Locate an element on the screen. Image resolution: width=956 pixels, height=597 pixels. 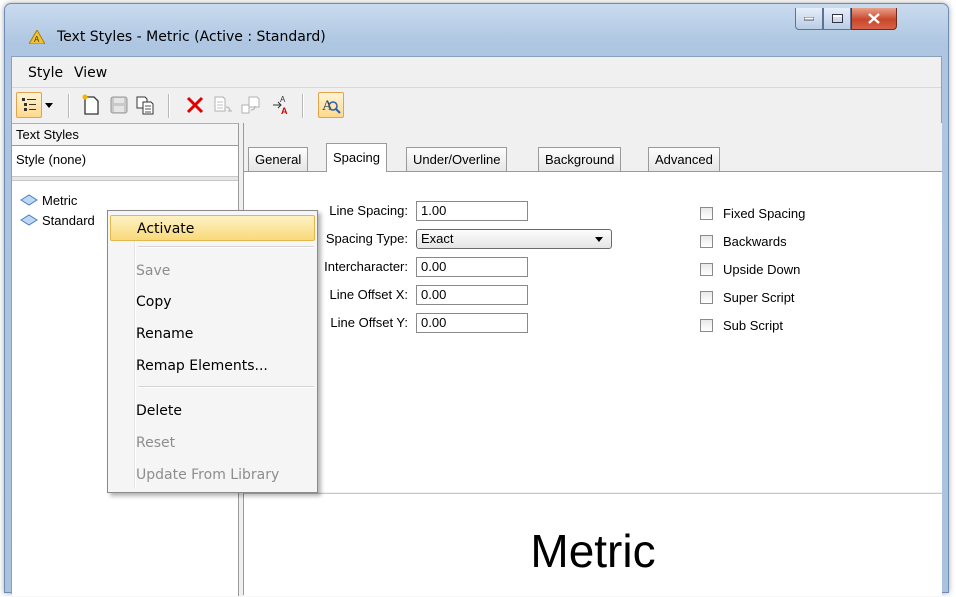
list-view-icon is located at coordinates (29, 104).